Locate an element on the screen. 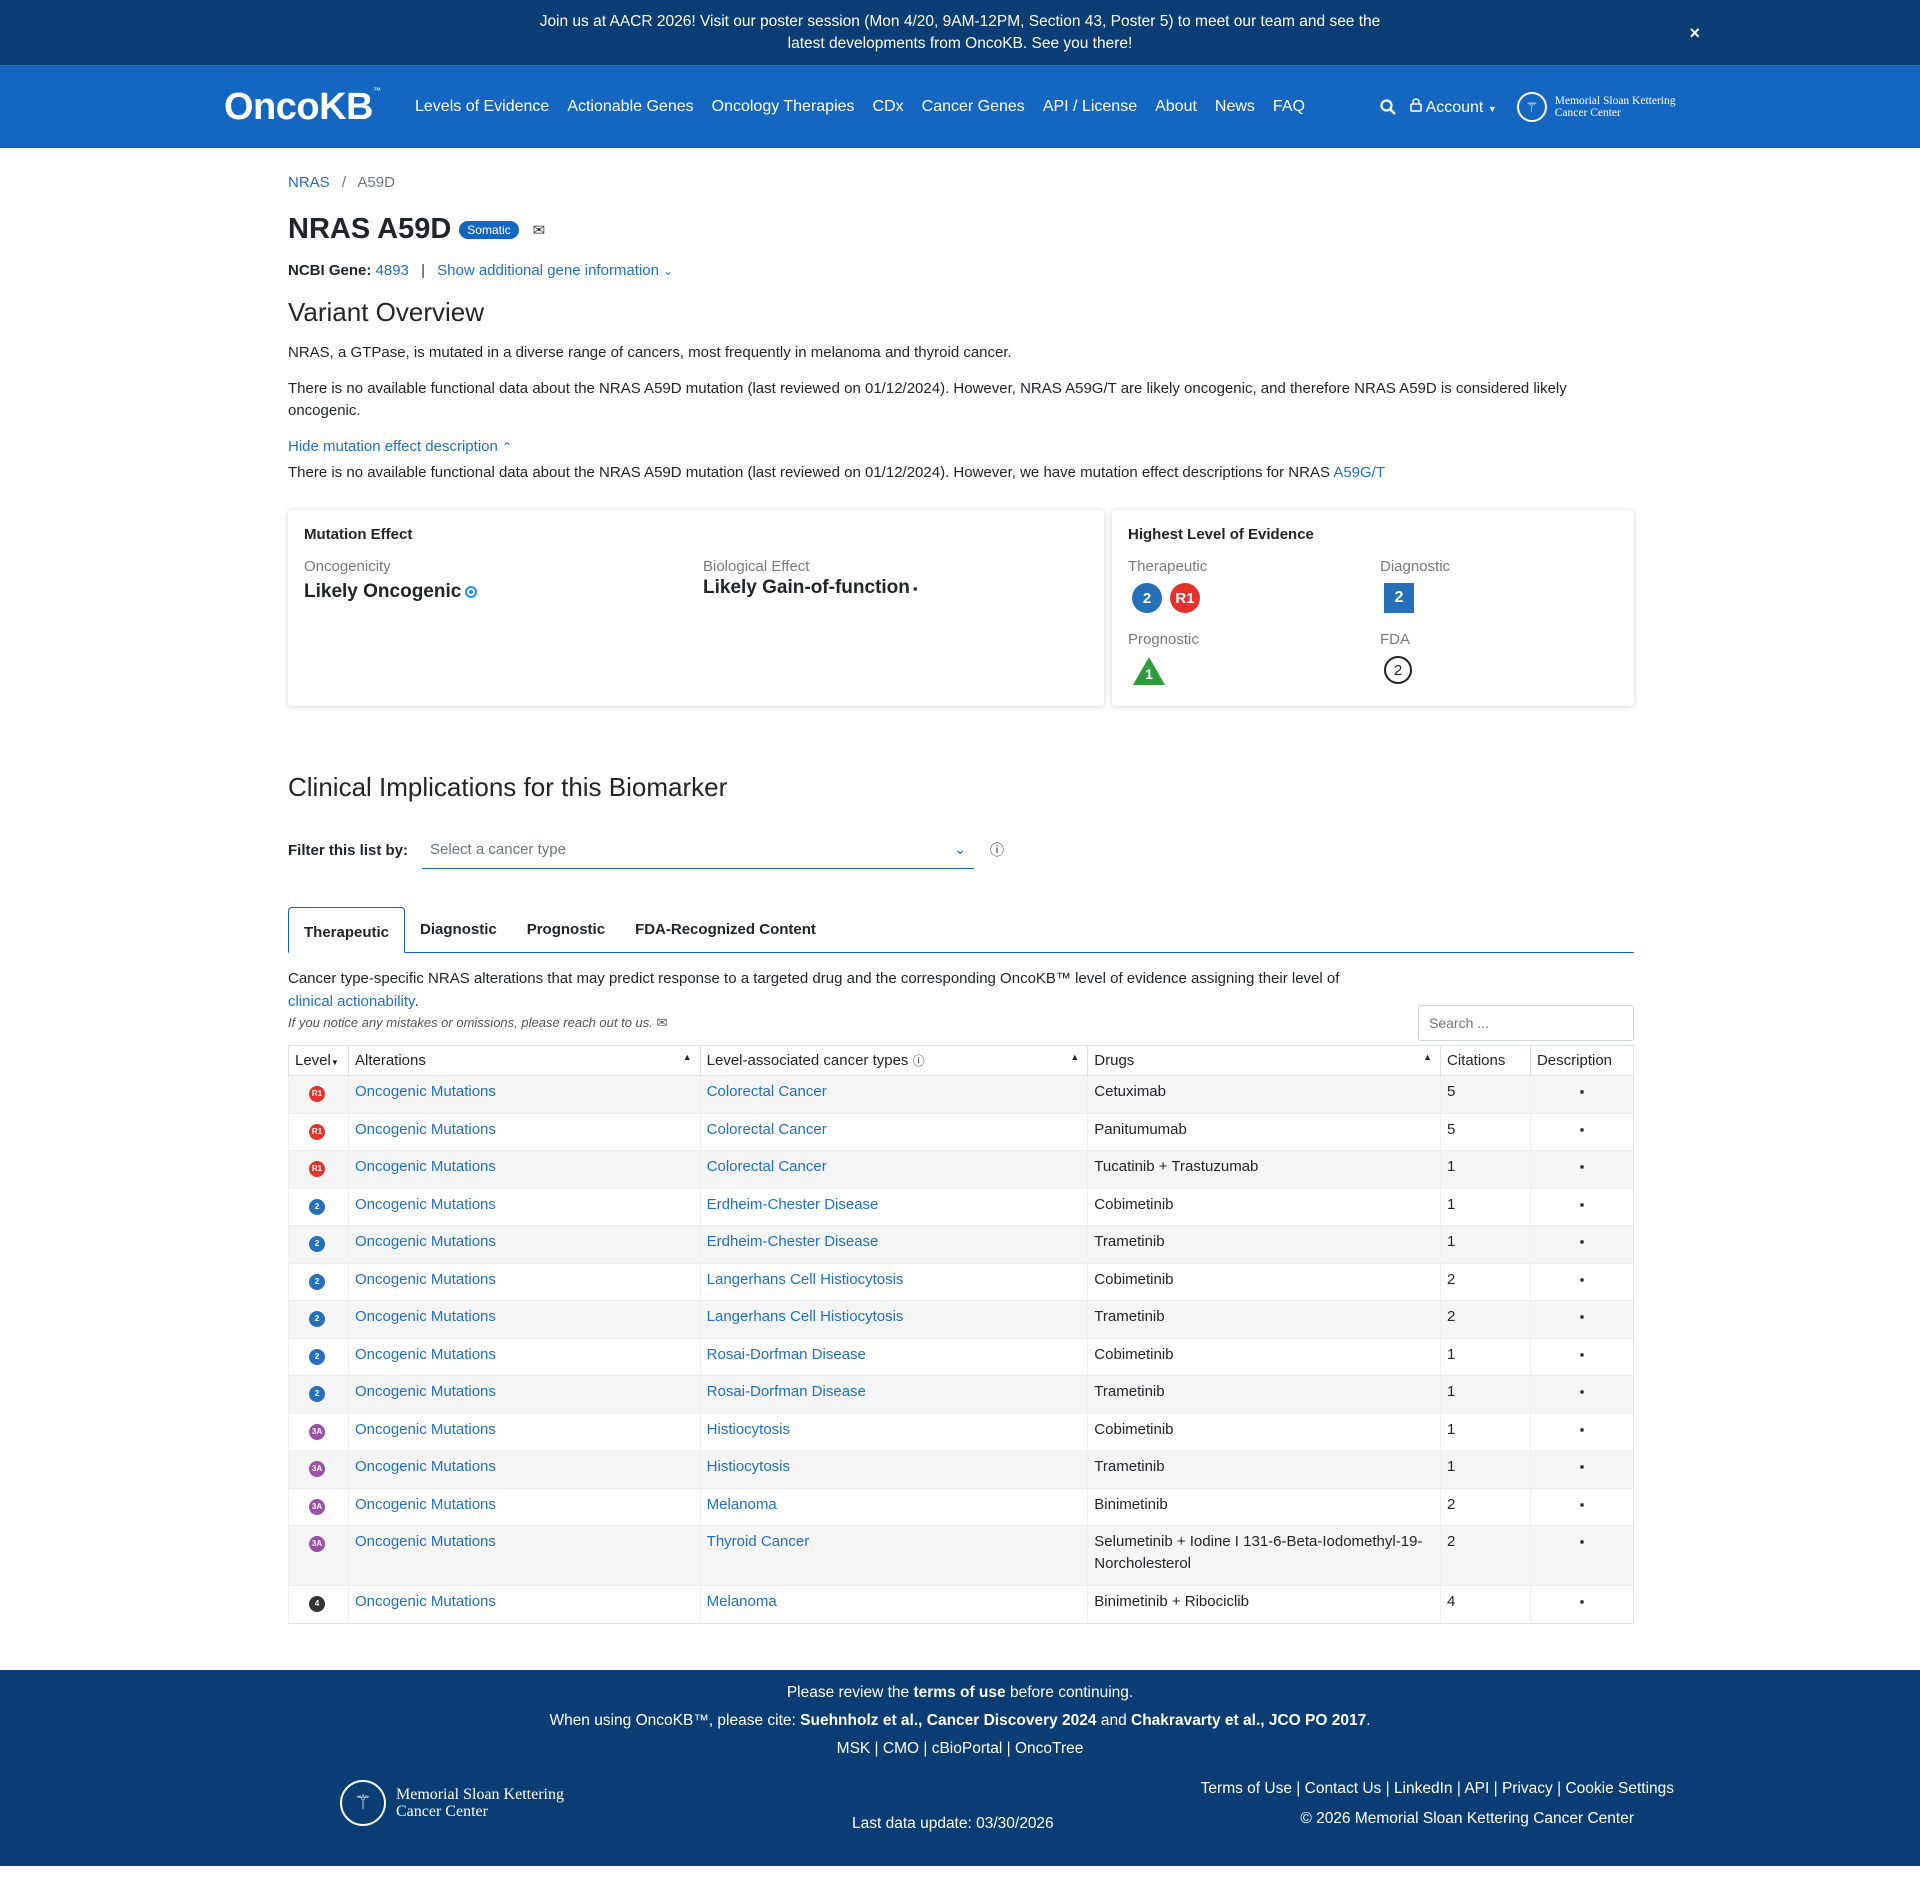 The width and height of the screenshot is (1920, 1894). header-cancer-types: Level-associated cancer types ⓘ ▲ is located at coordinates (894, 1060).